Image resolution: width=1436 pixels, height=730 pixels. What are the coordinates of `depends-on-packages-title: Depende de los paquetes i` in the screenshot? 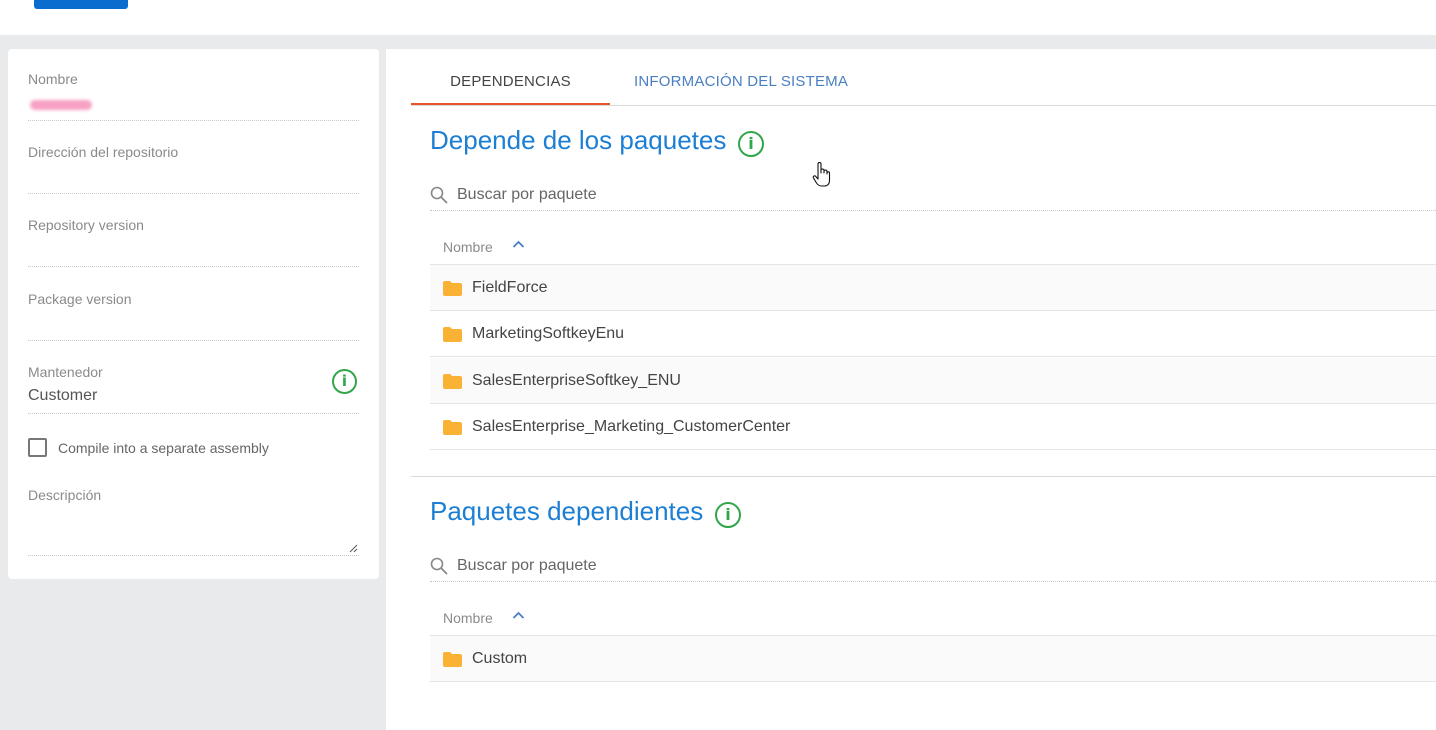 It's located at (597, 141).